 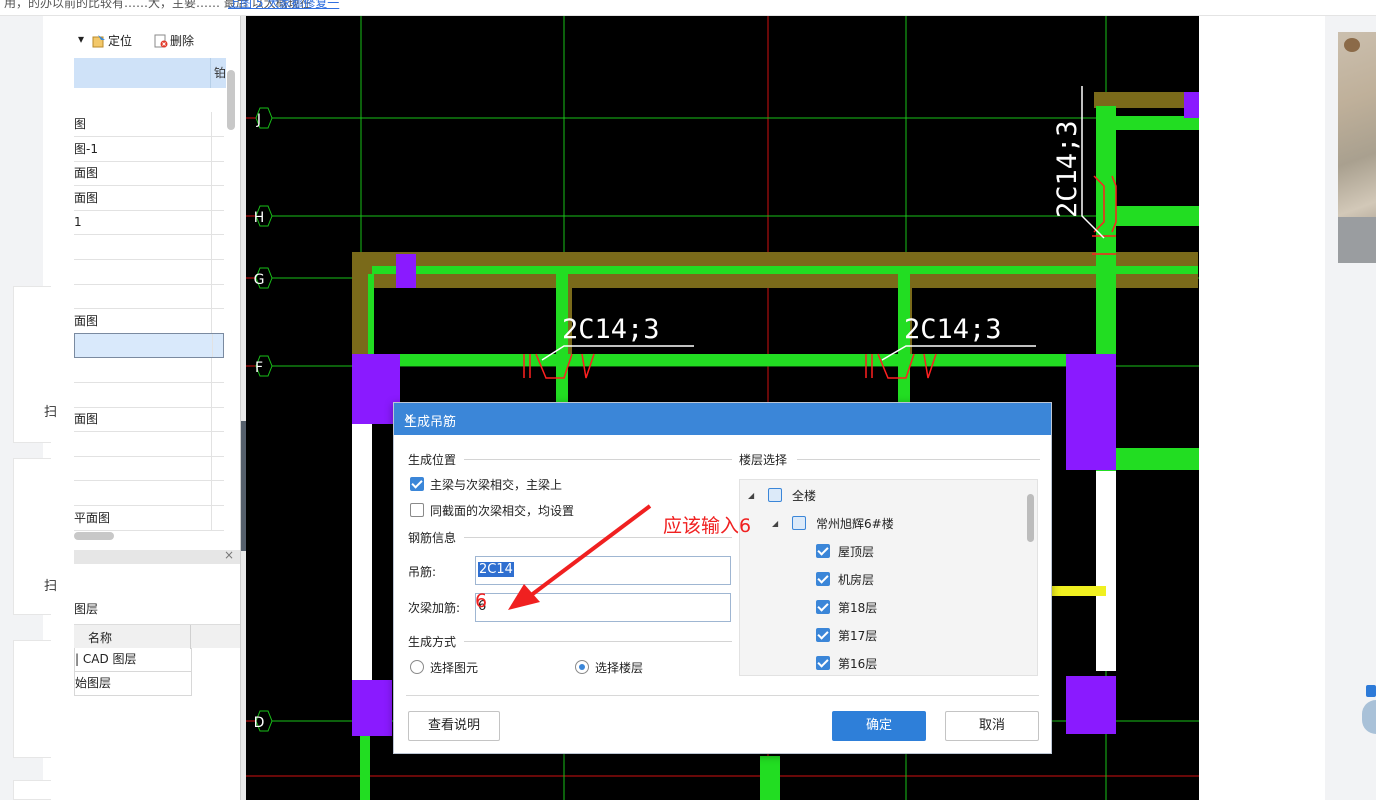 What do you see at coordinates (799, 523) in the screenshot?
I see `building-checkbox` at bounding box center [799, 523].